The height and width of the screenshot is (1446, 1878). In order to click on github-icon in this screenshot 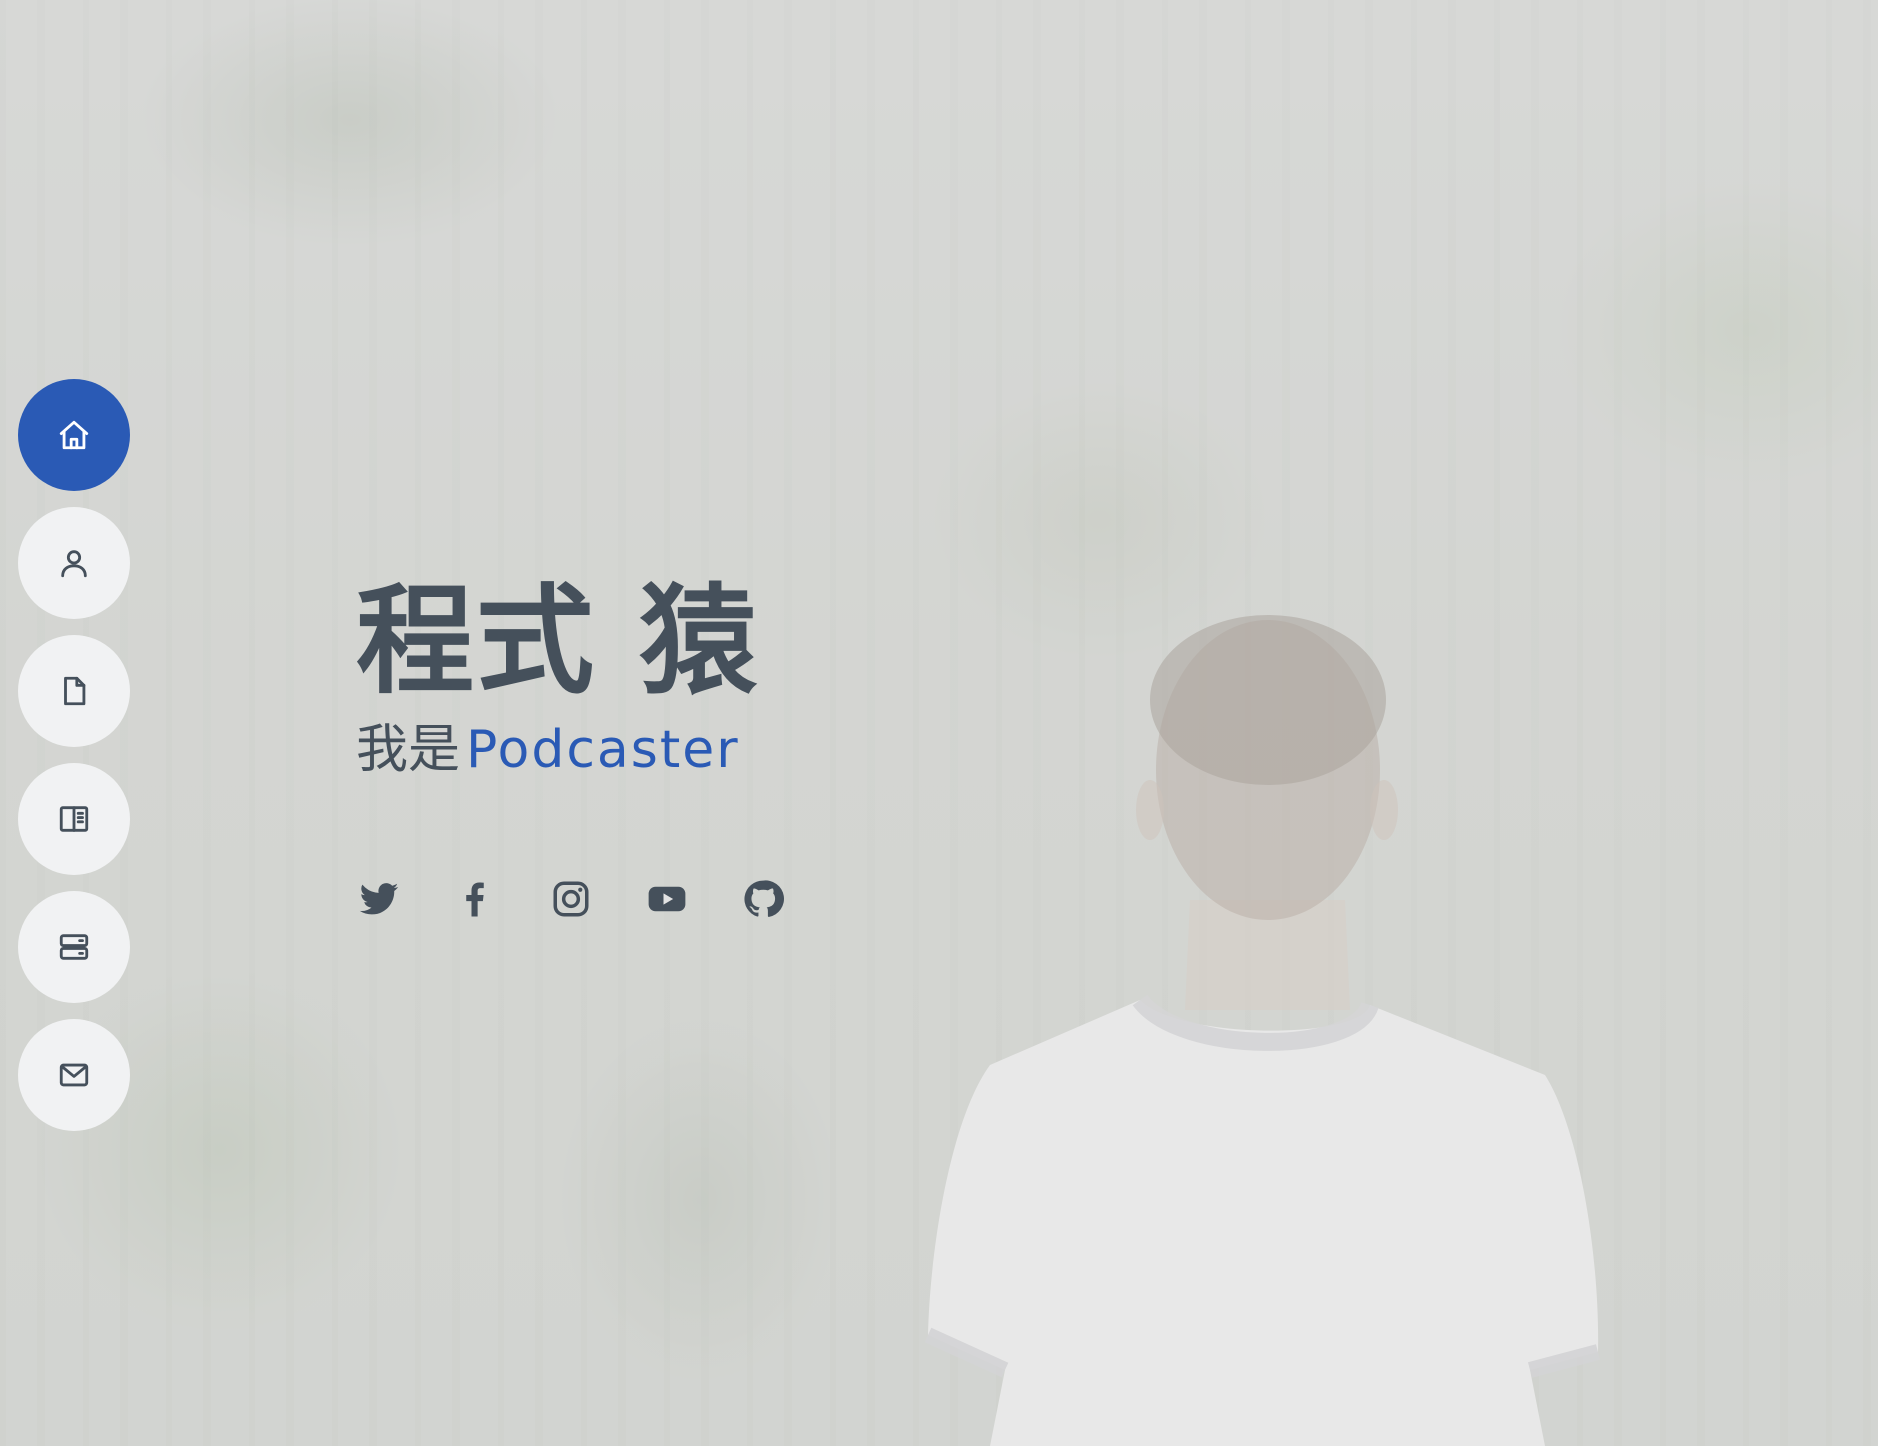, I will do `click(764, 898)`.